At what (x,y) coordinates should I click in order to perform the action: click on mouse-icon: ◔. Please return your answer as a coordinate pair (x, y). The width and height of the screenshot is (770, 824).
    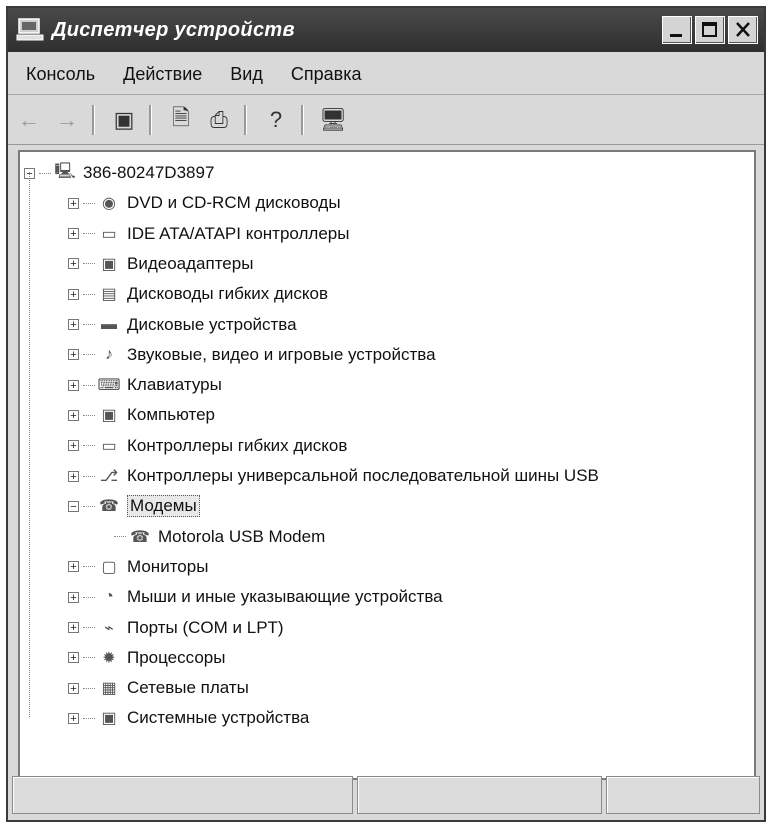
    Looking at the image, I should click on (109, 597).